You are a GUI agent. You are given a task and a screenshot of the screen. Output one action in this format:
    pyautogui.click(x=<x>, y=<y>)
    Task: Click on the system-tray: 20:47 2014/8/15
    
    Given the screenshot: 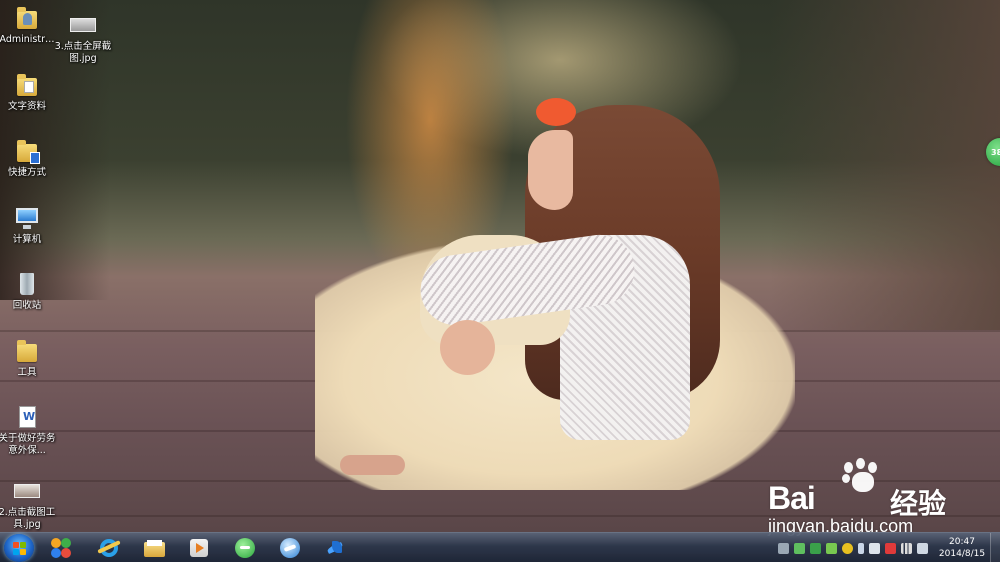 What is the action you would take?
    pyautogui.click(x=881, y=547)
    